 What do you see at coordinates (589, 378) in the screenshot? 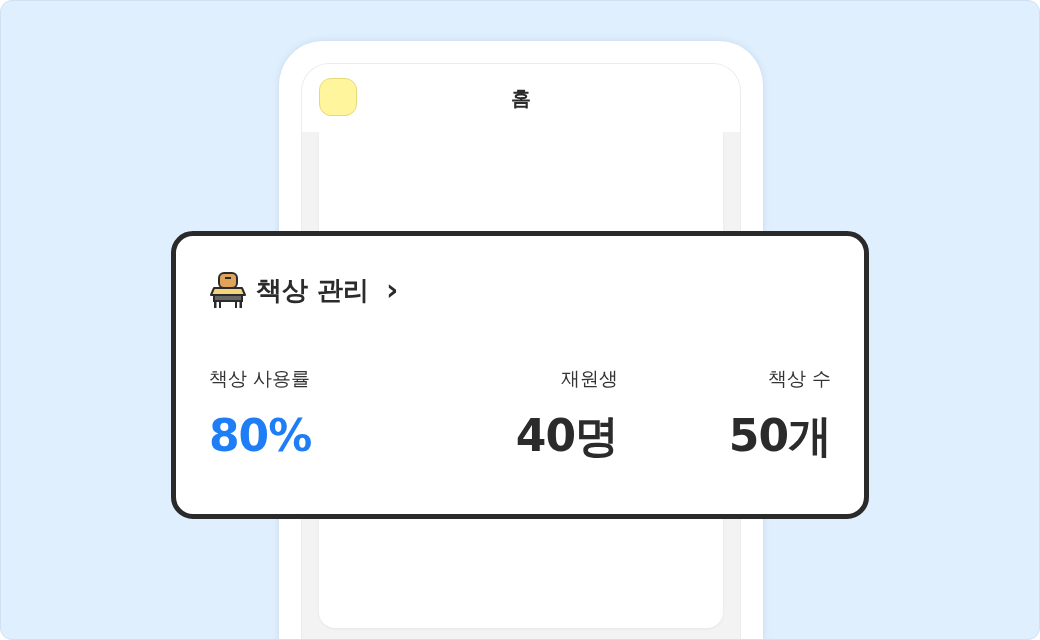
I see `stat-label: 재원생` at bounding box center [589, 378].